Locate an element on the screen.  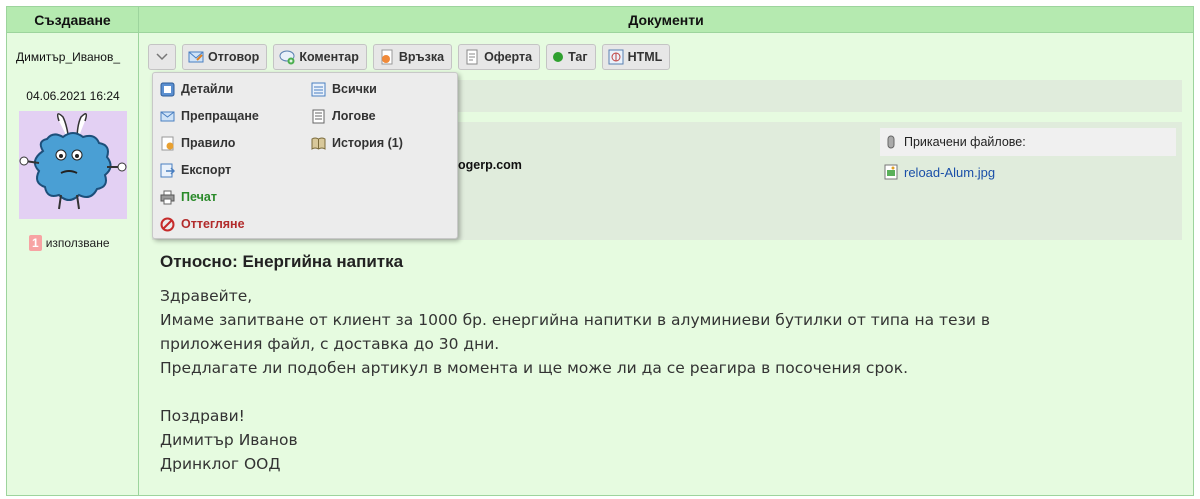
attachment-link: reload-Alum.jpg is located at coordinates (939, 172).